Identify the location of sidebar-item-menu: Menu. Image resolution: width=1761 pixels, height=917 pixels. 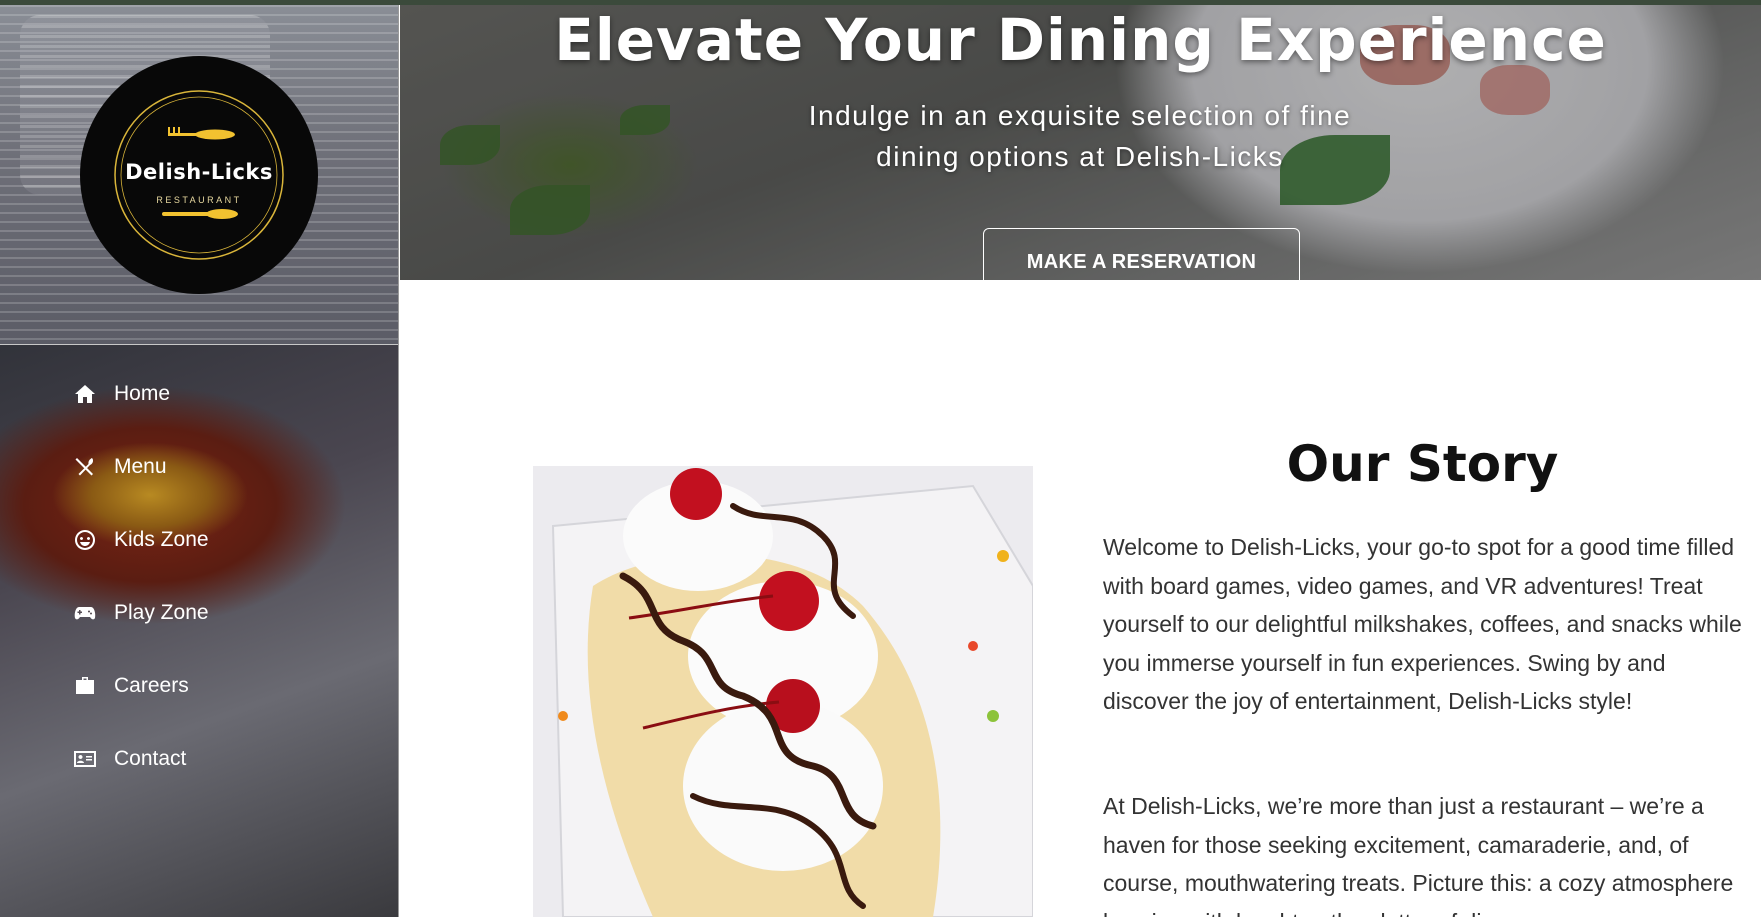
(199, 466).